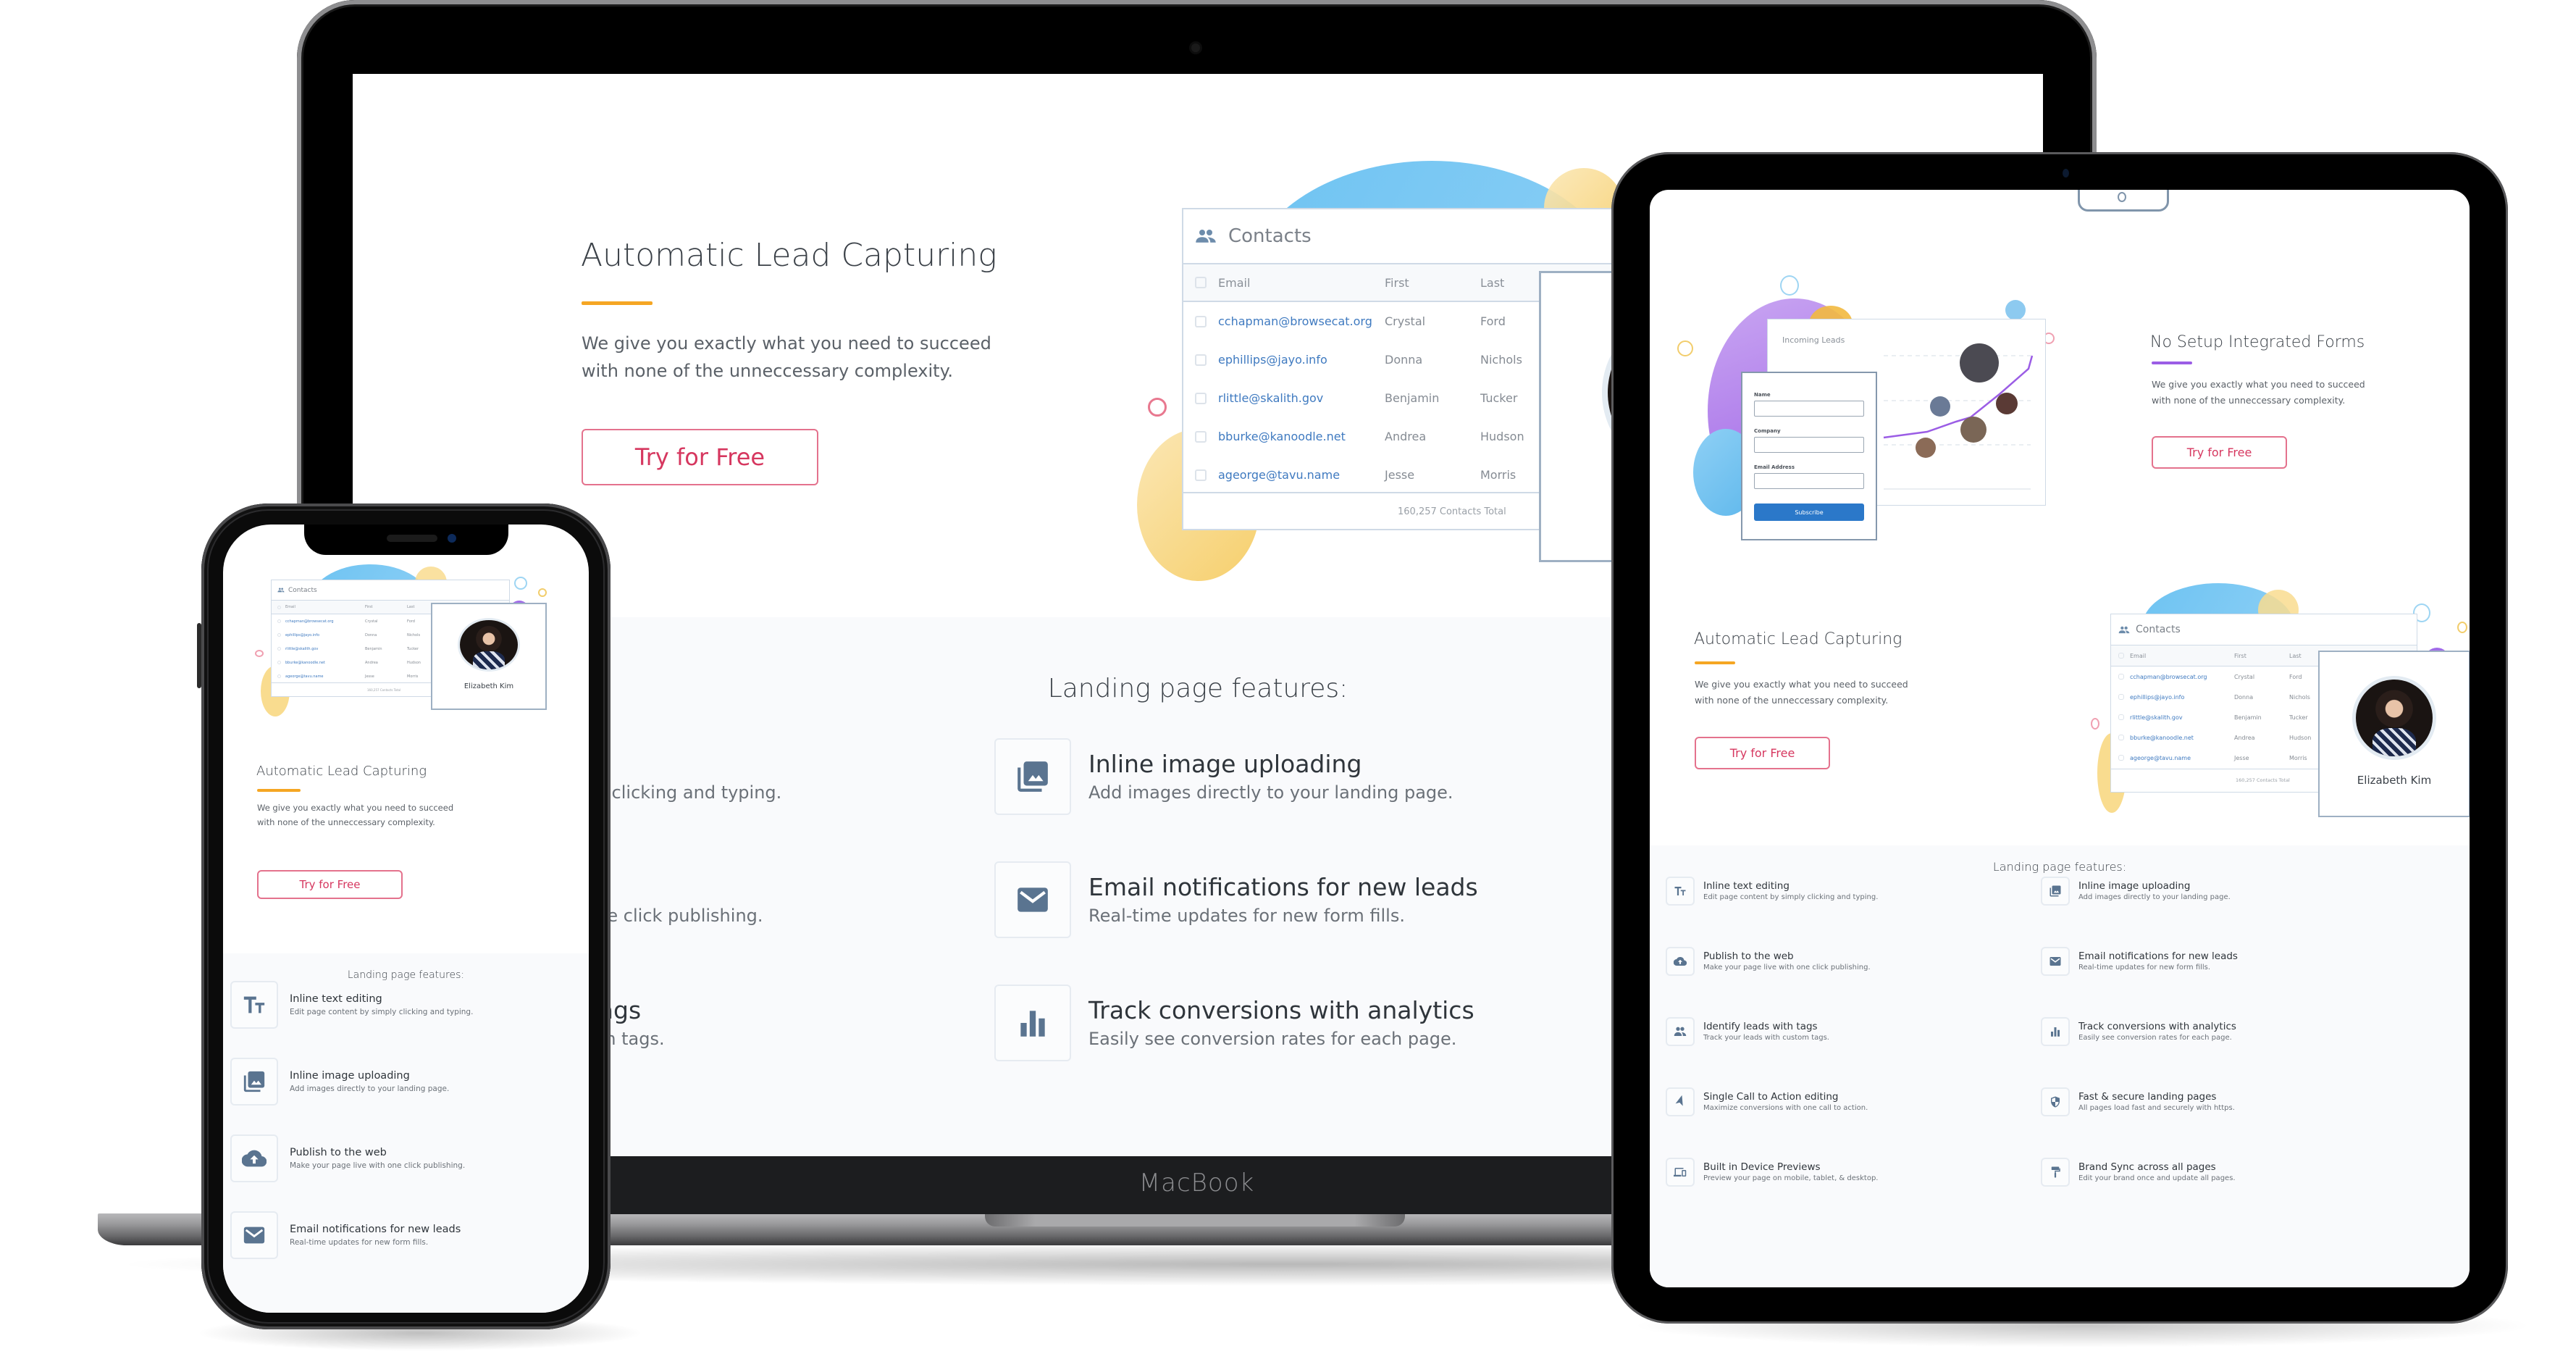 The width and height of the screenshot is (2576, 1354). I want to click on contact-first-name: Andrea, so click(1406, 437).